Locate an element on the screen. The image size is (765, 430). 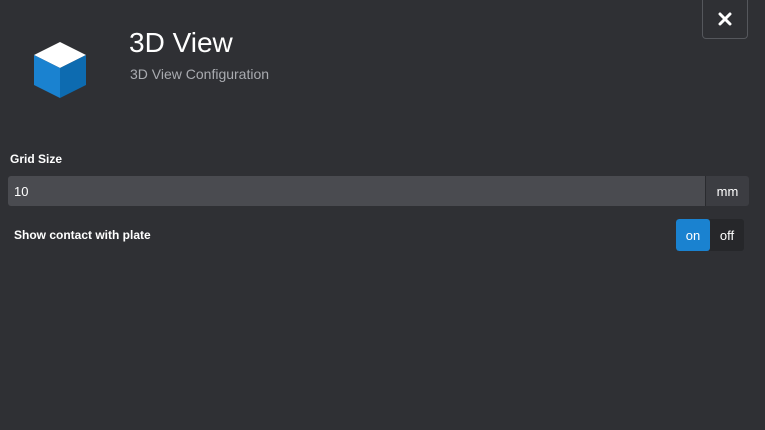
page-subtitle: 3D View Configuration is located at coordinates (200, 74).